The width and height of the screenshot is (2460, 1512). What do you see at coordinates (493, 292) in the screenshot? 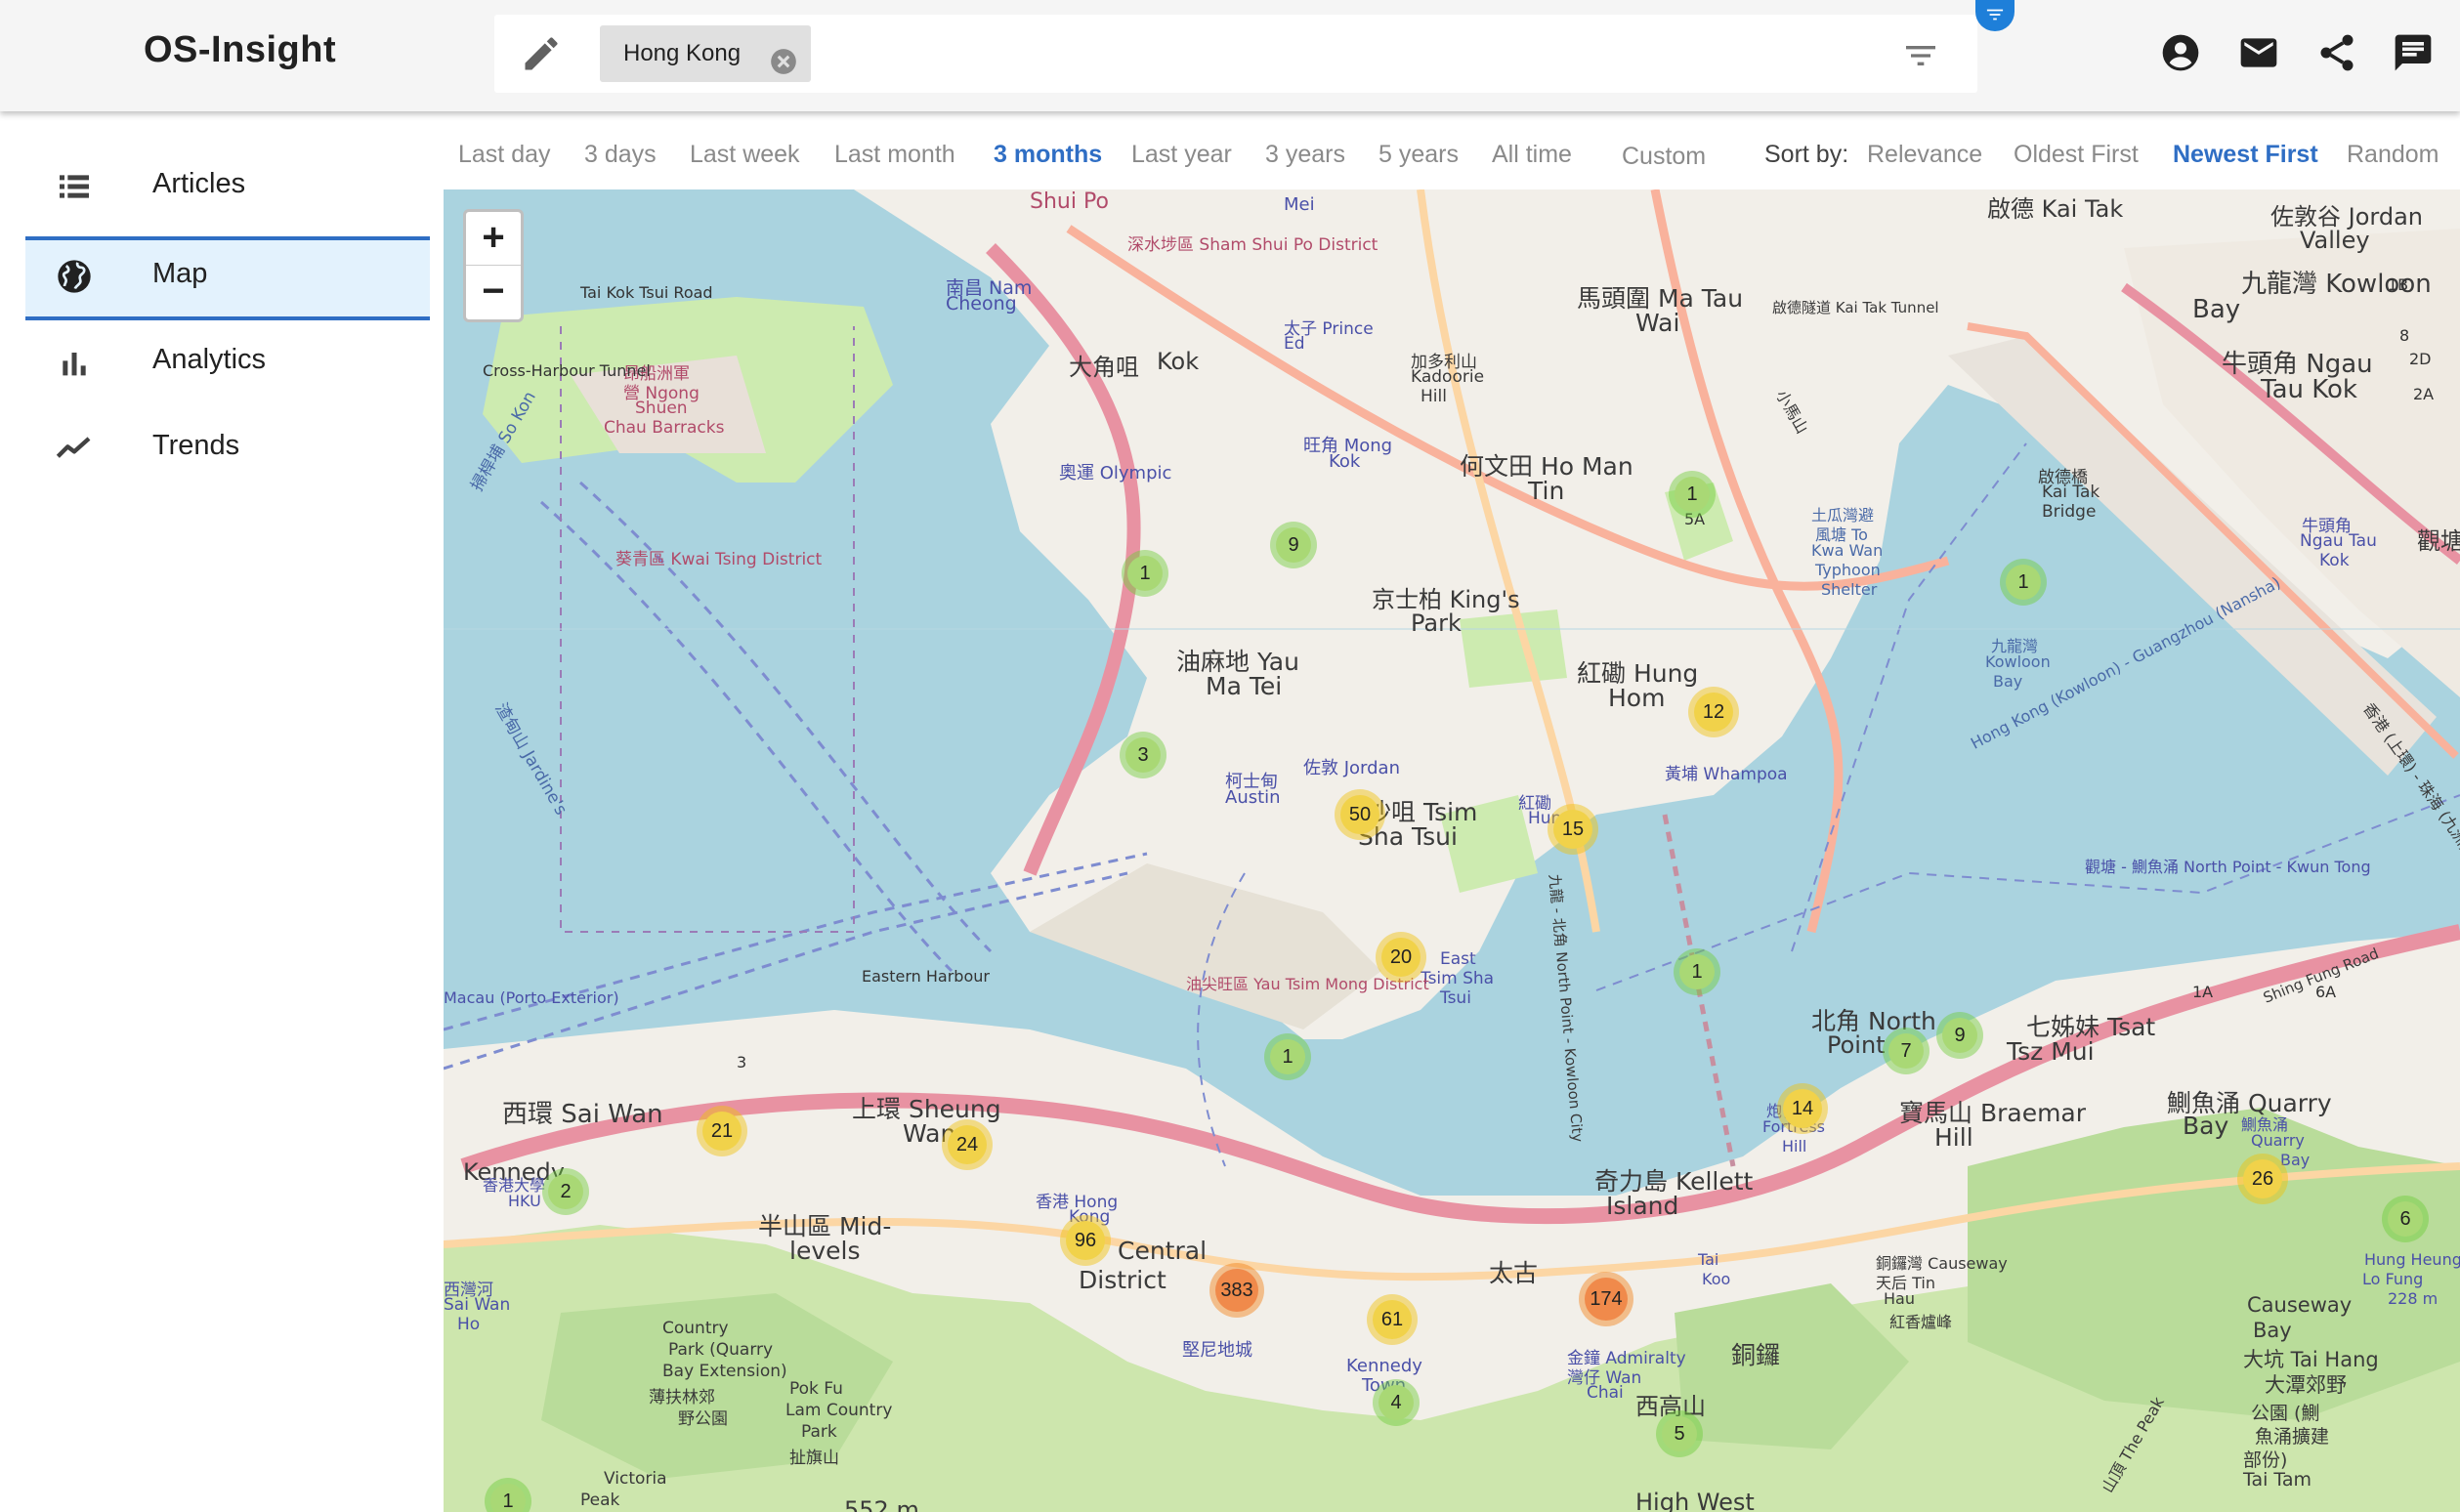
I see `zoom-out-button: −` at bounding box center [493, 292].